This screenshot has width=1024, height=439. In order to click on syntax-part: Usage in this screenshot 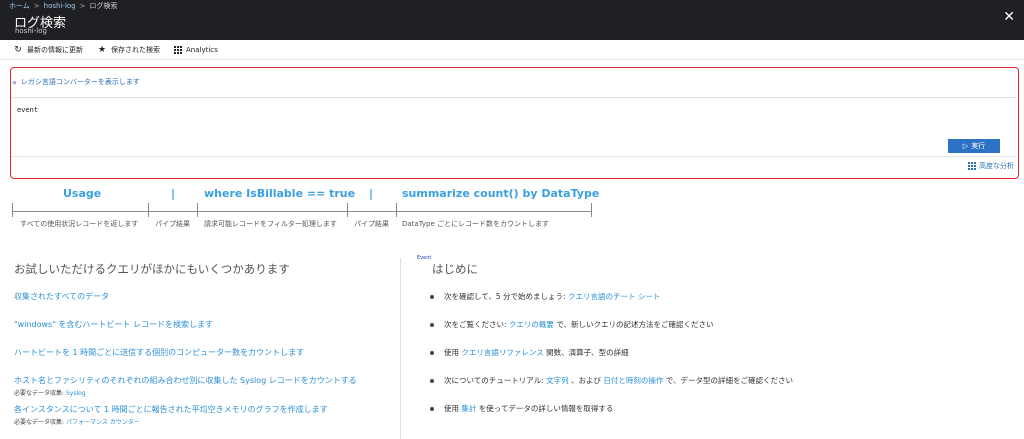, I will do `click(82, 193)`.